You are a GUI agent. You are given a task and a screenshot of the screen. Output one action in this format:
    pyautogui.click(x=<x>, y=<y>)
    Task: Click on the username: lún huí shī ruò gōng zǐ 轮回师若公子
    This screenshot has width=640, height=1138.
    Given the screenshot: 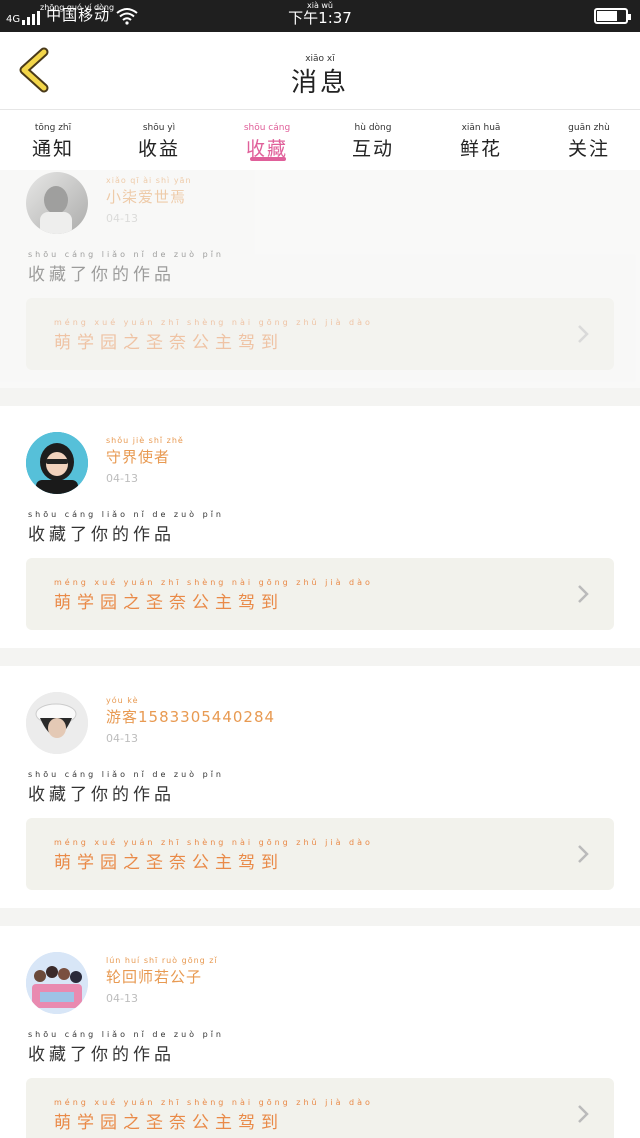 What is the action you would take?
    pyautogui.click(x=162, y=971)
    